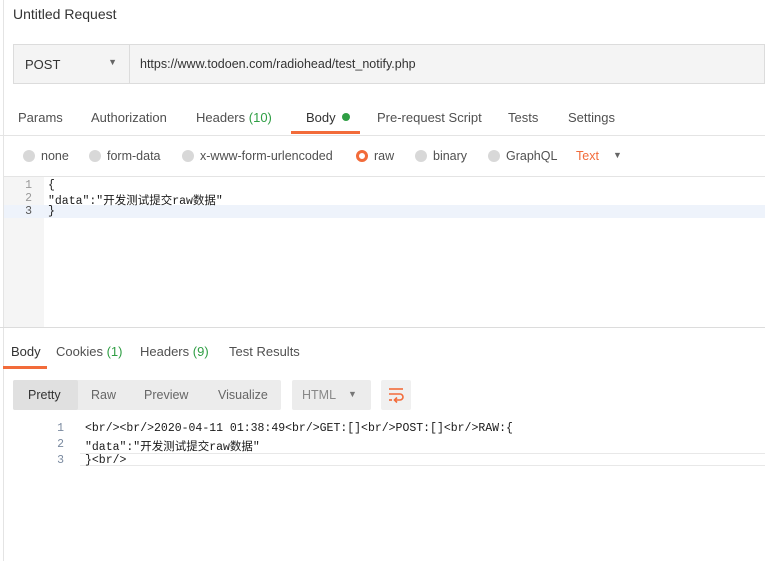  I want to click on language-label: HTML, so click(319, 395).